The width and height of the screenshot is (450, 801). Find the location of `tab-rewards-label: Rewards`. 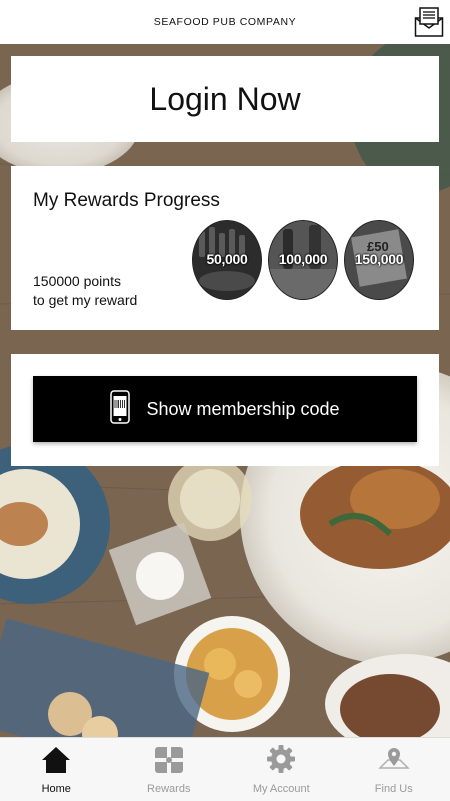

tab-rewards-label: Rewards is located at coordinates (168, 789).